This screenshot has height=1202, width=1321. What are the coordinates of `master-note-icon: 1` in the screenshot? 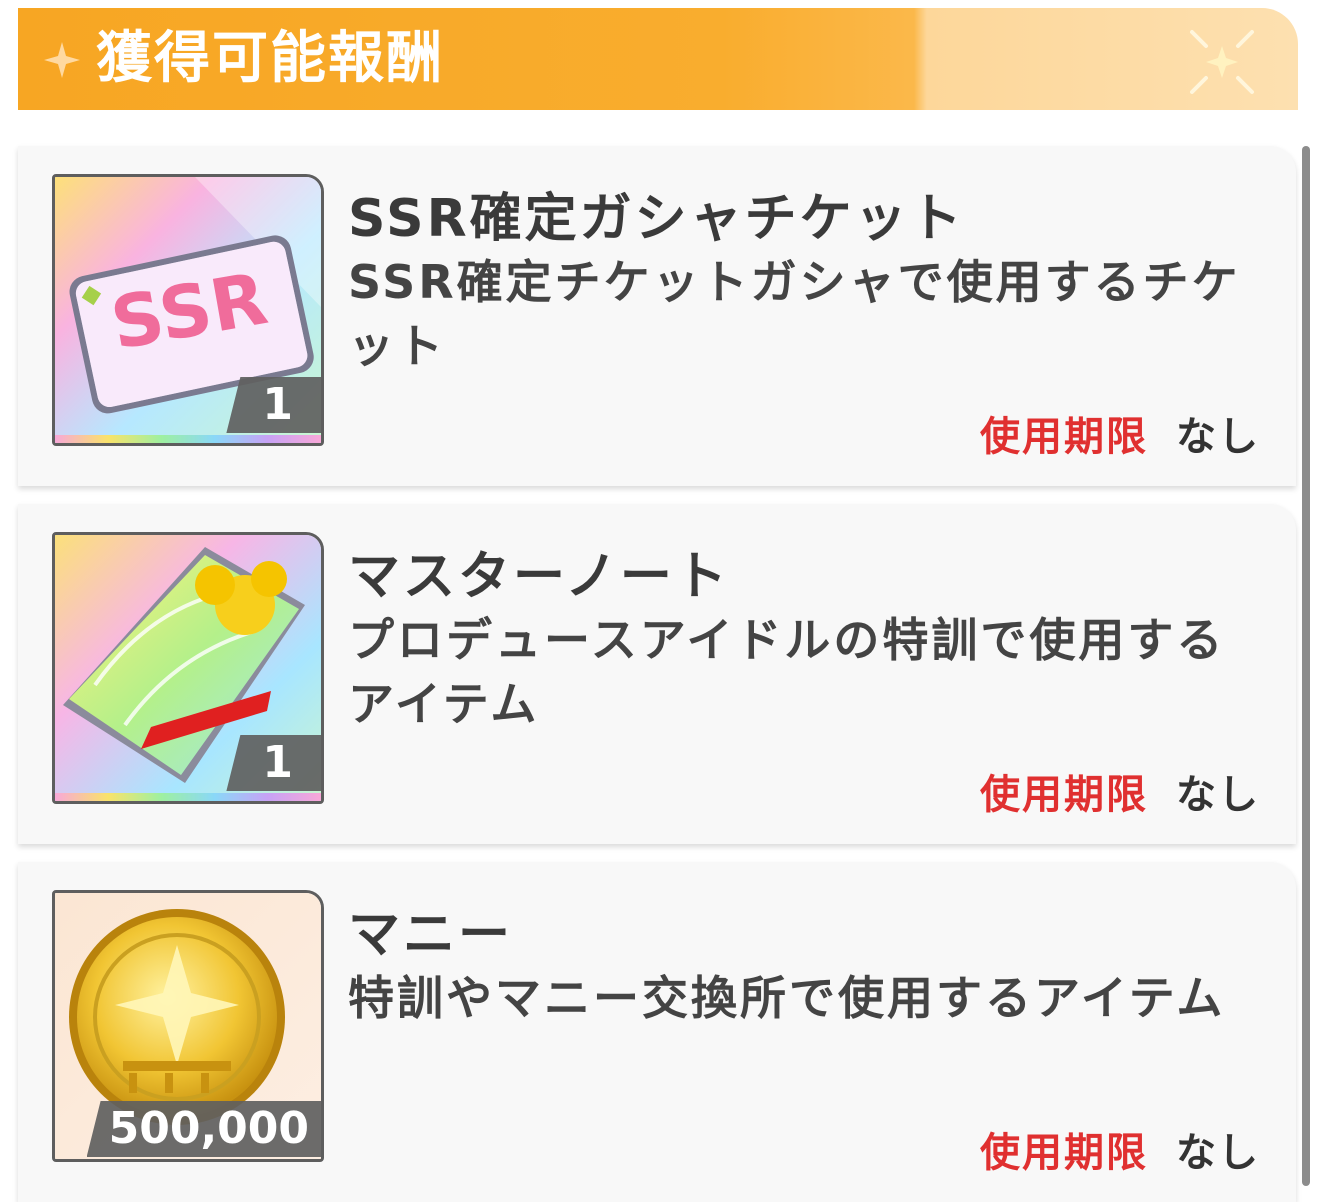 It's located at (188, 668).